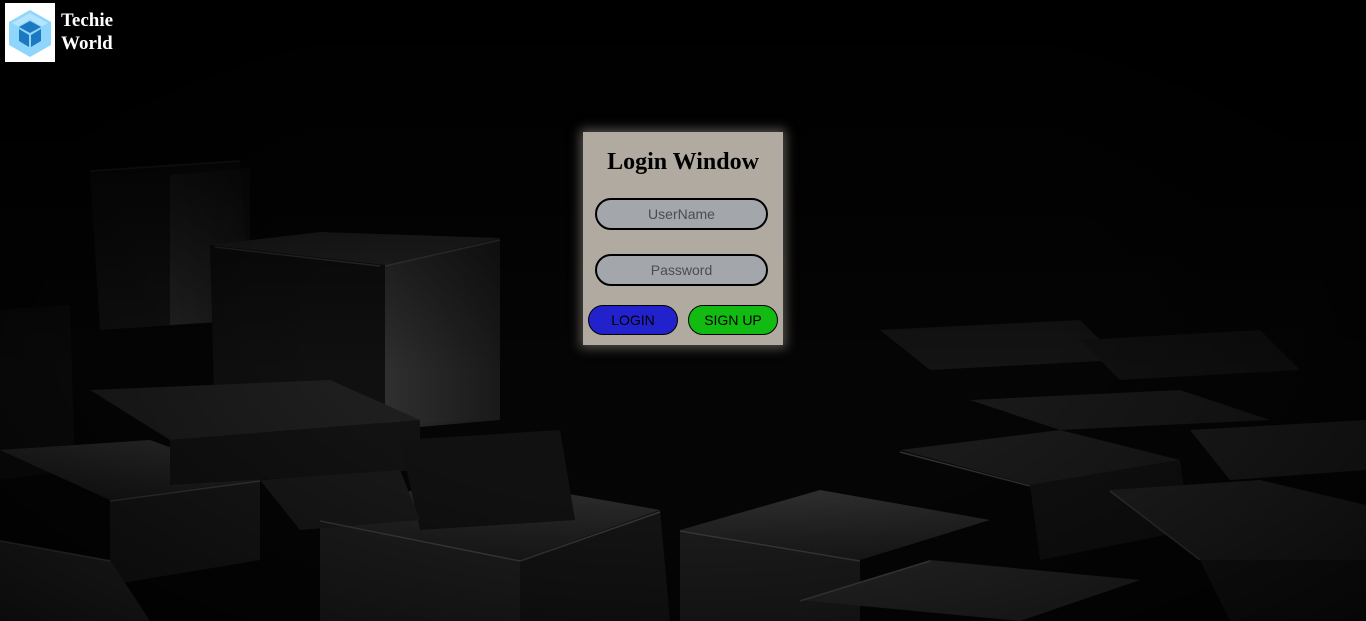 The image size is (1366, 621). Describe the element at coordinates (733, 320) in the screenshot. I see `signup-button: SIGN UP` at that location.